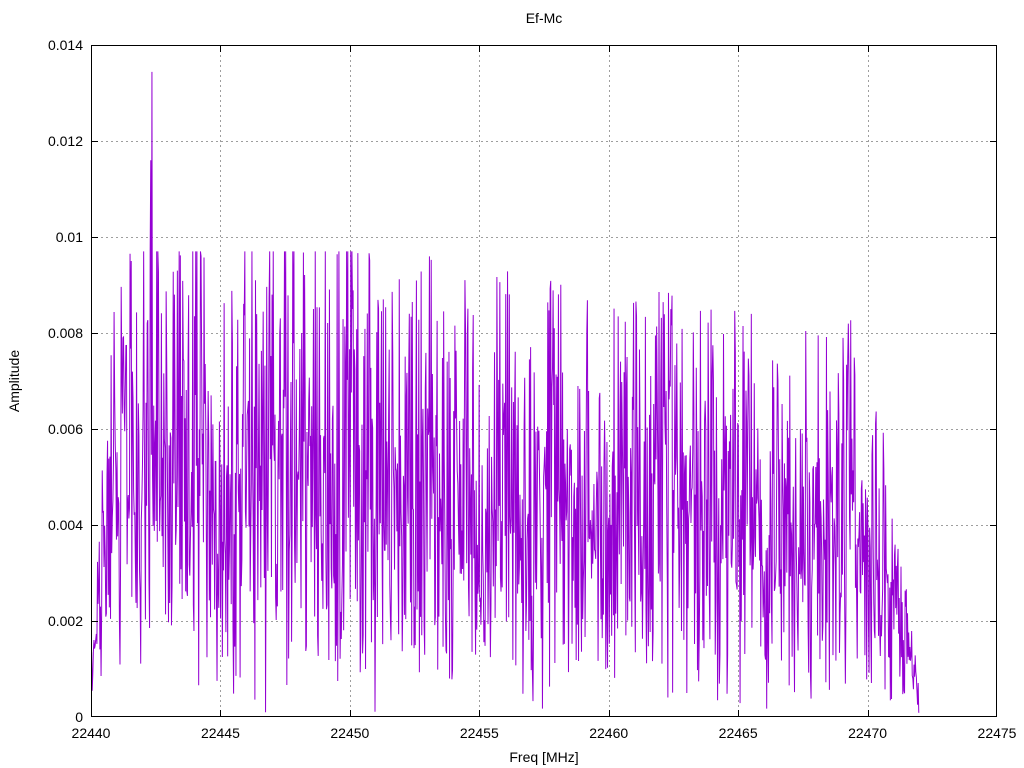  I want to click on y-tick-label: 0.006, so click(65, 429).